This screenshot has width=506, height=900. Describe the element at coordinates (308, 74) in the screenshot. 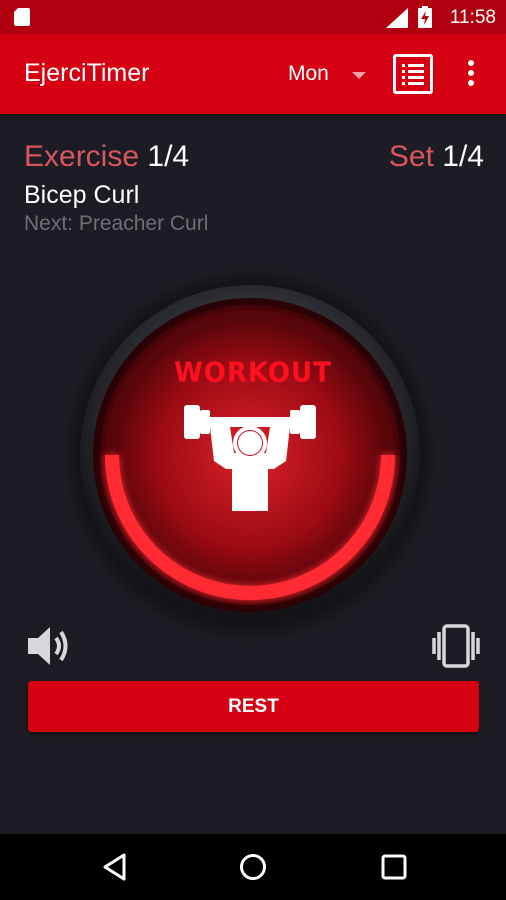

I see `day-selector: Mon` at that location.